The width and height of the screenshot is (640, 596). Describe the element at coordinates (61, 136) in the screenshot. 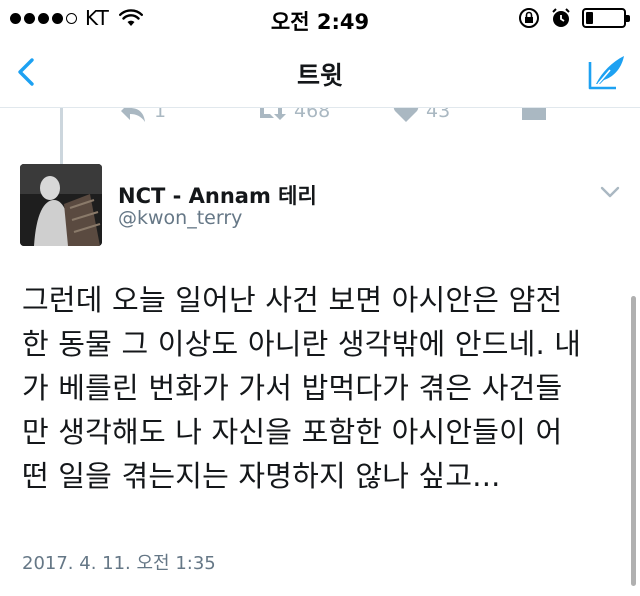

I see `thread-connector-line` at that location.